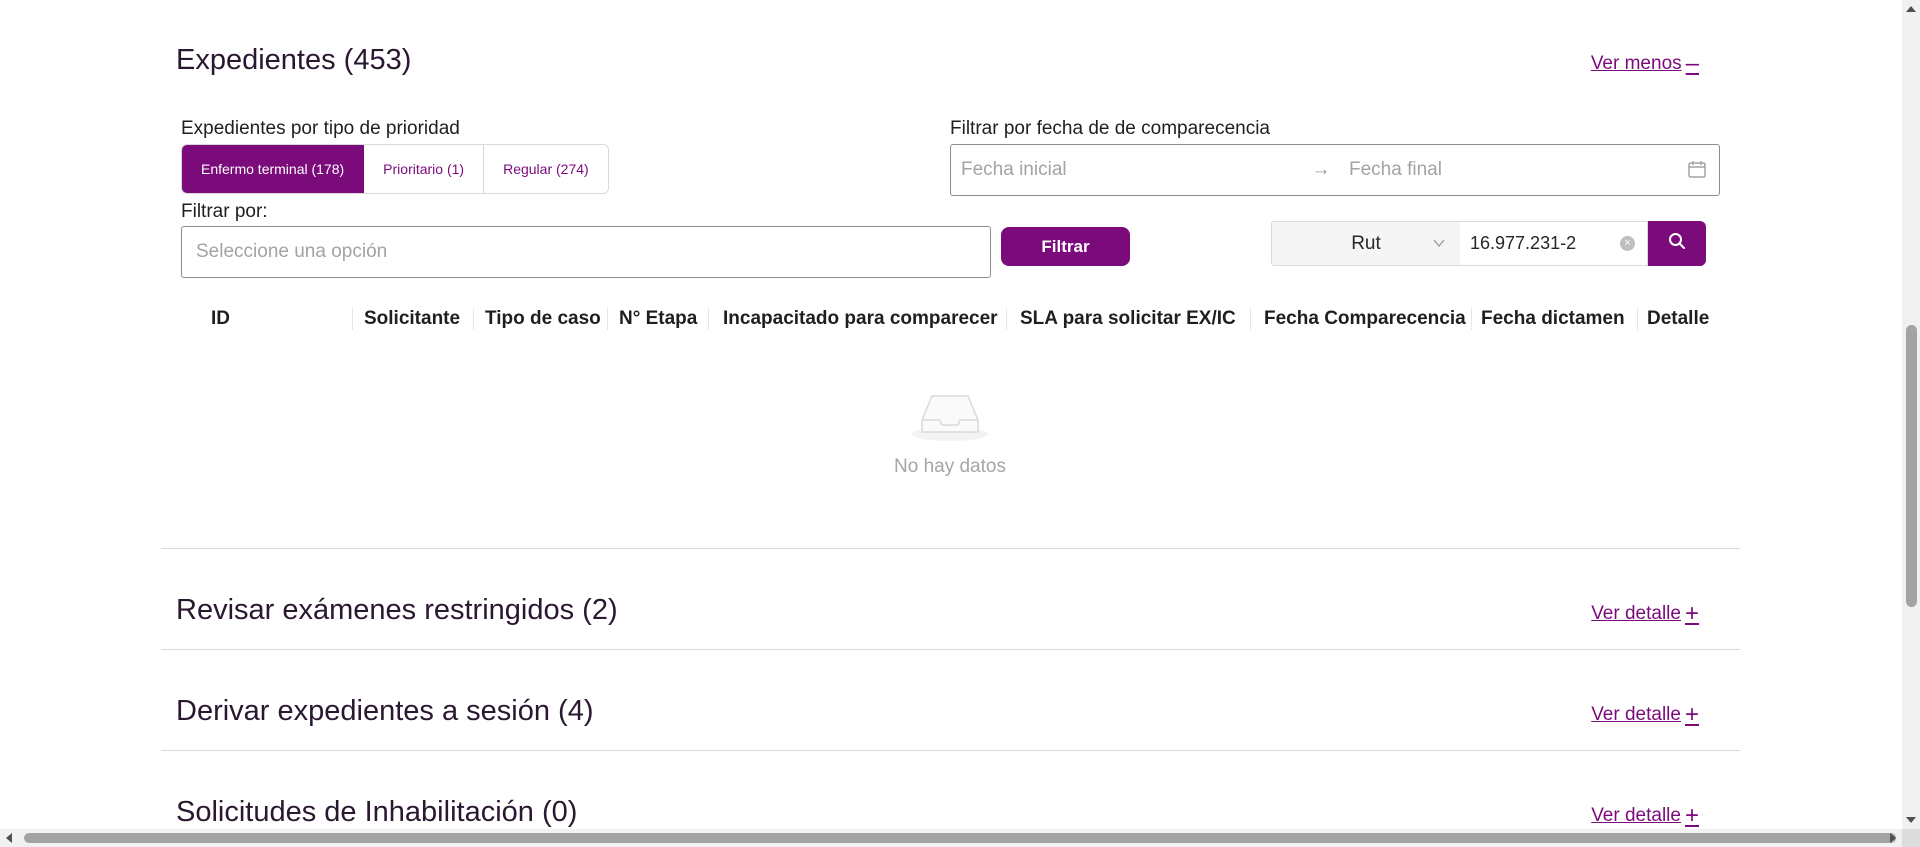  I want to click on date-start-input: Fecha inicial, so click(1131, 170).